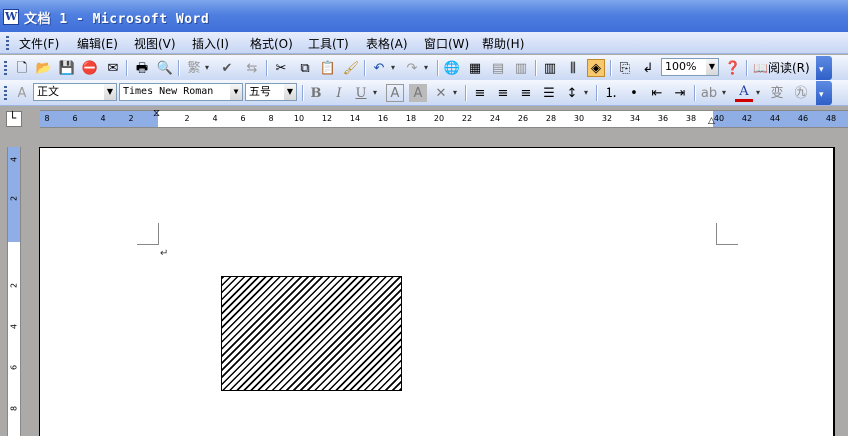 The image size is (848, 436). I want to click on word-app-icon, so click(11, 17).